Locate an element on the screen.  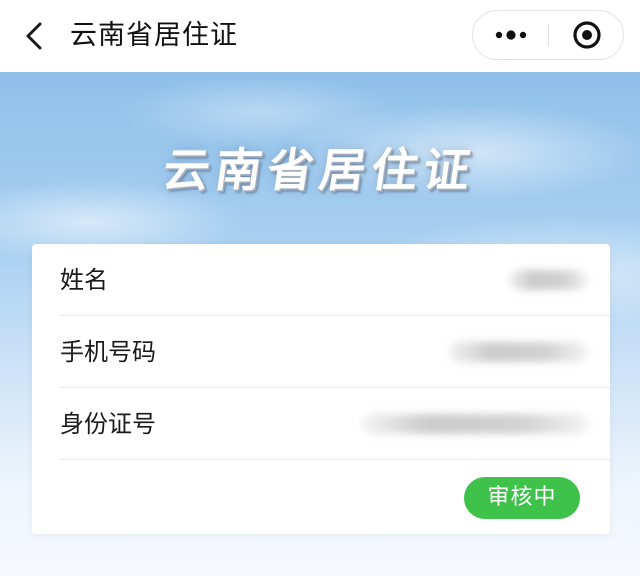
name-label: 姓名 is located at coordinates (84, 280).